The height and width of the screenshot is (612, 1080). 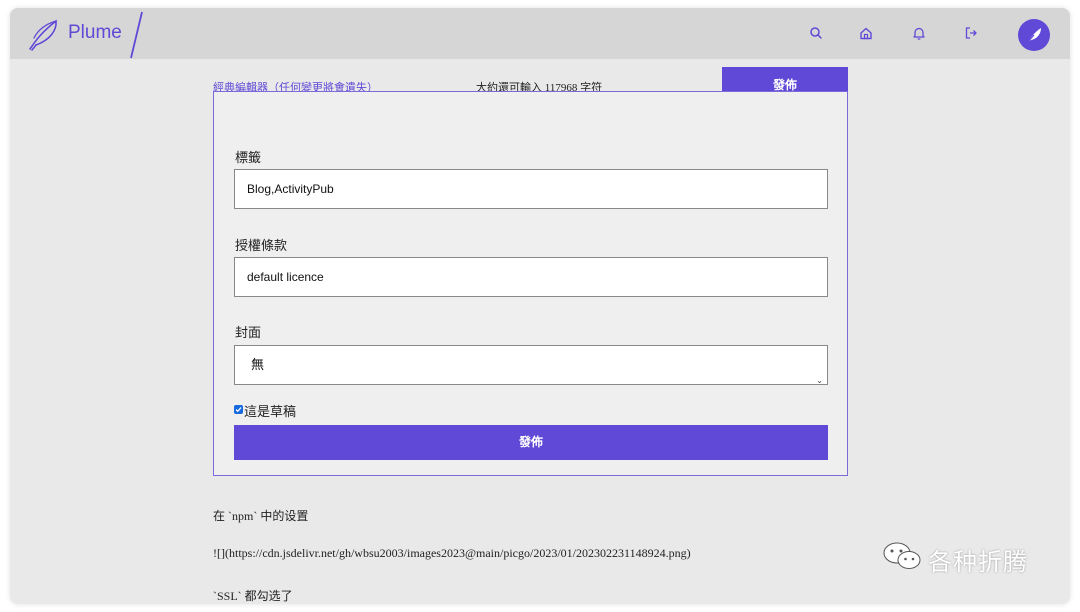 I want to click on search-icon, so click(x=816, y=33).